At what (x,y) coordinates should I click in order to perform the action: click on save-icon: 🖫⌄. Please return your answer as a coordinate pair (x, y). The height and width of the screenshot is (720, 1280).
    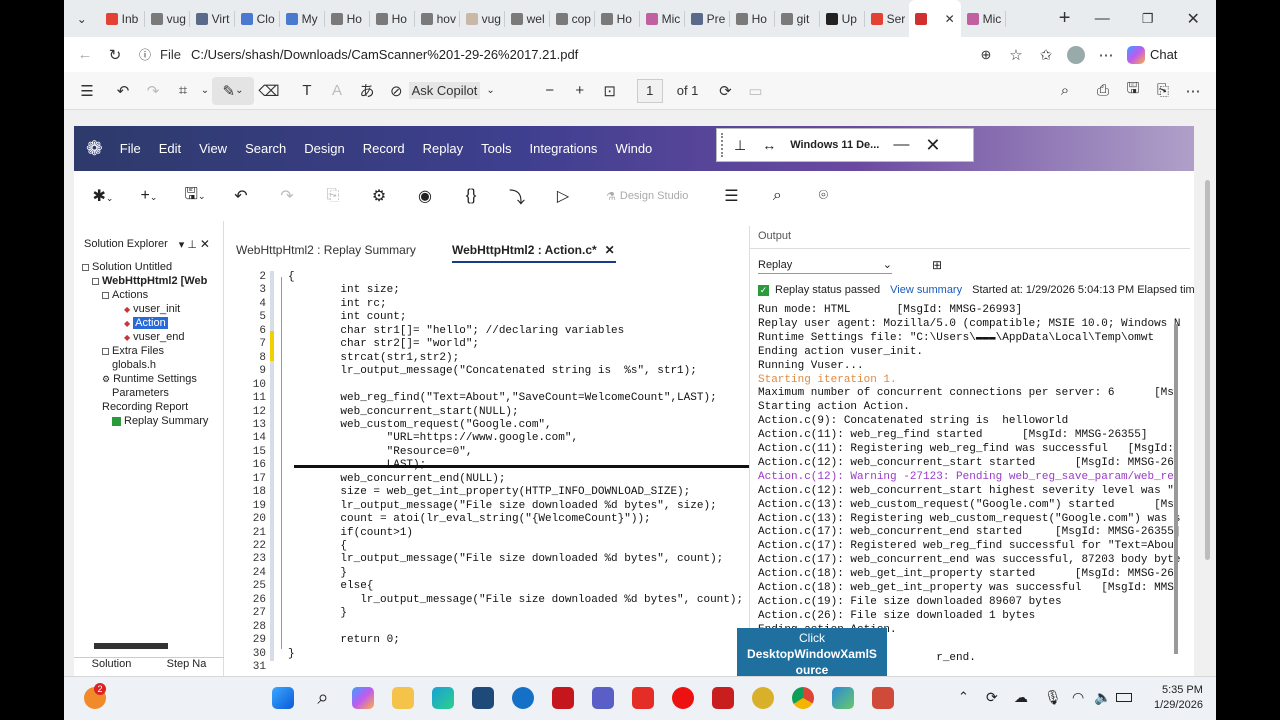
    Looking at the image, I should click on (195, 196).